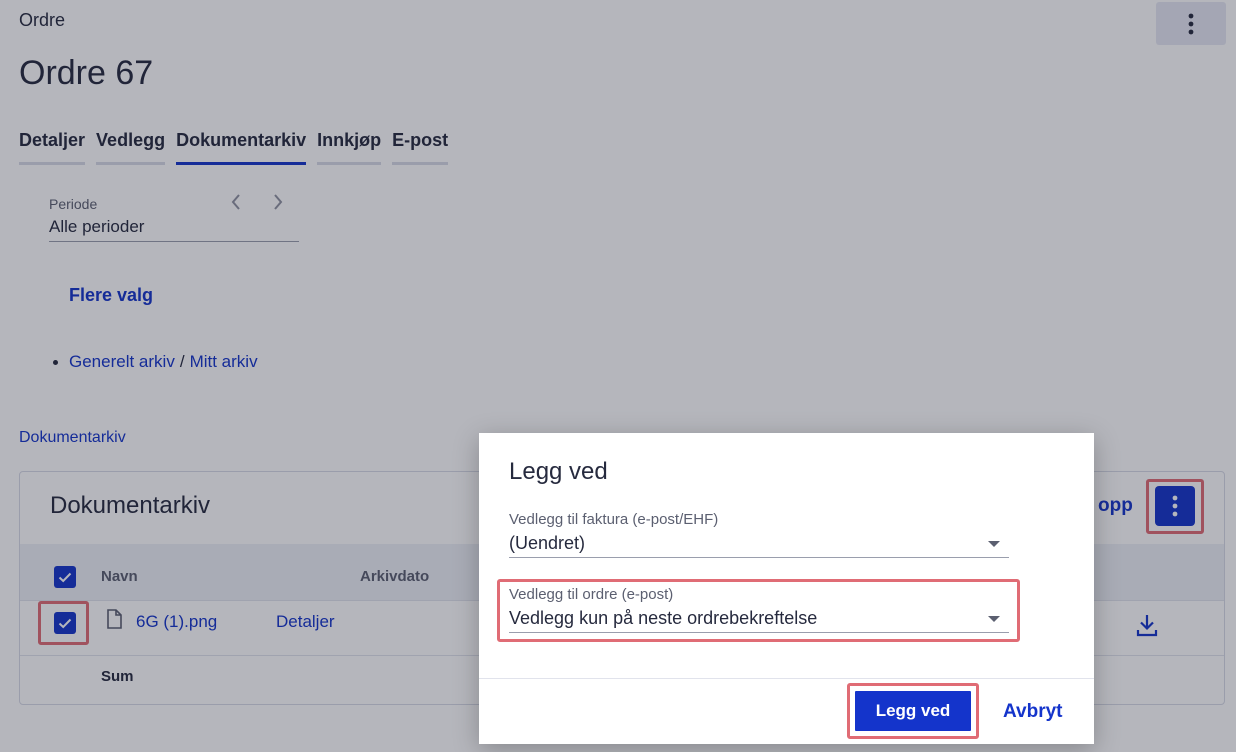  Describe the element at coordinates (558, 471) in the screenshot. I see `dialog-title: Legg ved` at that location.